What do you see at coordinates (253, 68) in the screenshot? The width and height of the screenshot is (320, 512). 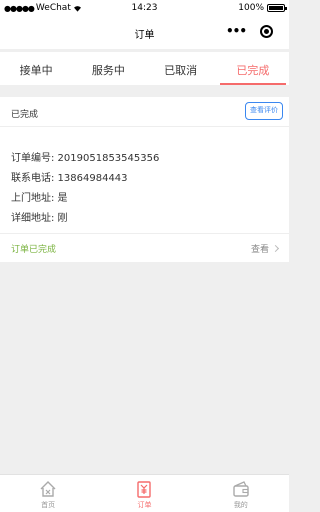 I see `tab-completed: 已完成` at bounding box center [253, 68].